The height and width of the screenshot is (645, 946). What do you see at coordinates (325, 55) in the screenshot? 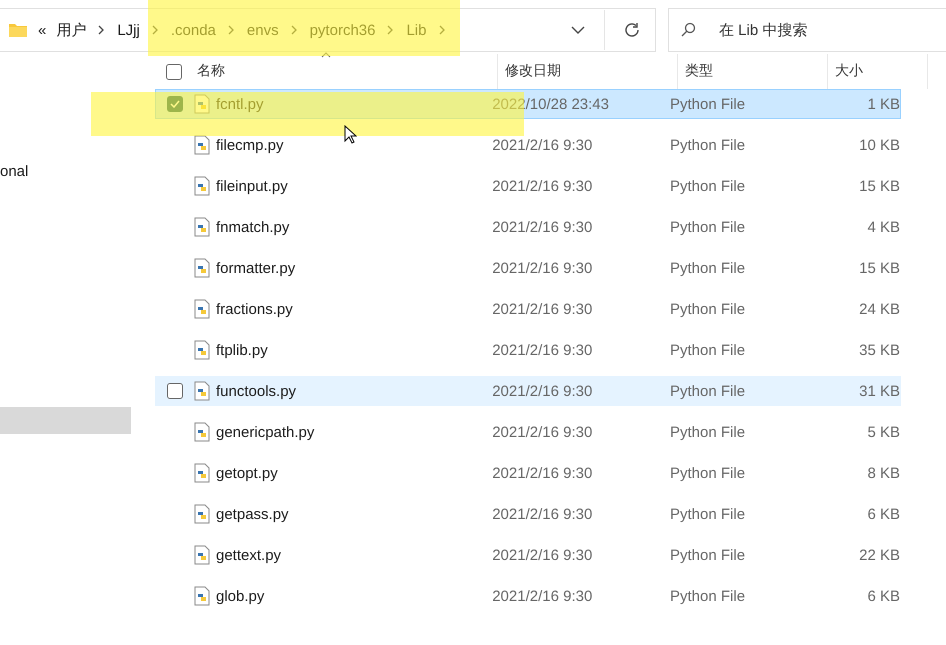
I see `sort-ascending-icon` at bounding box center [325, 55].